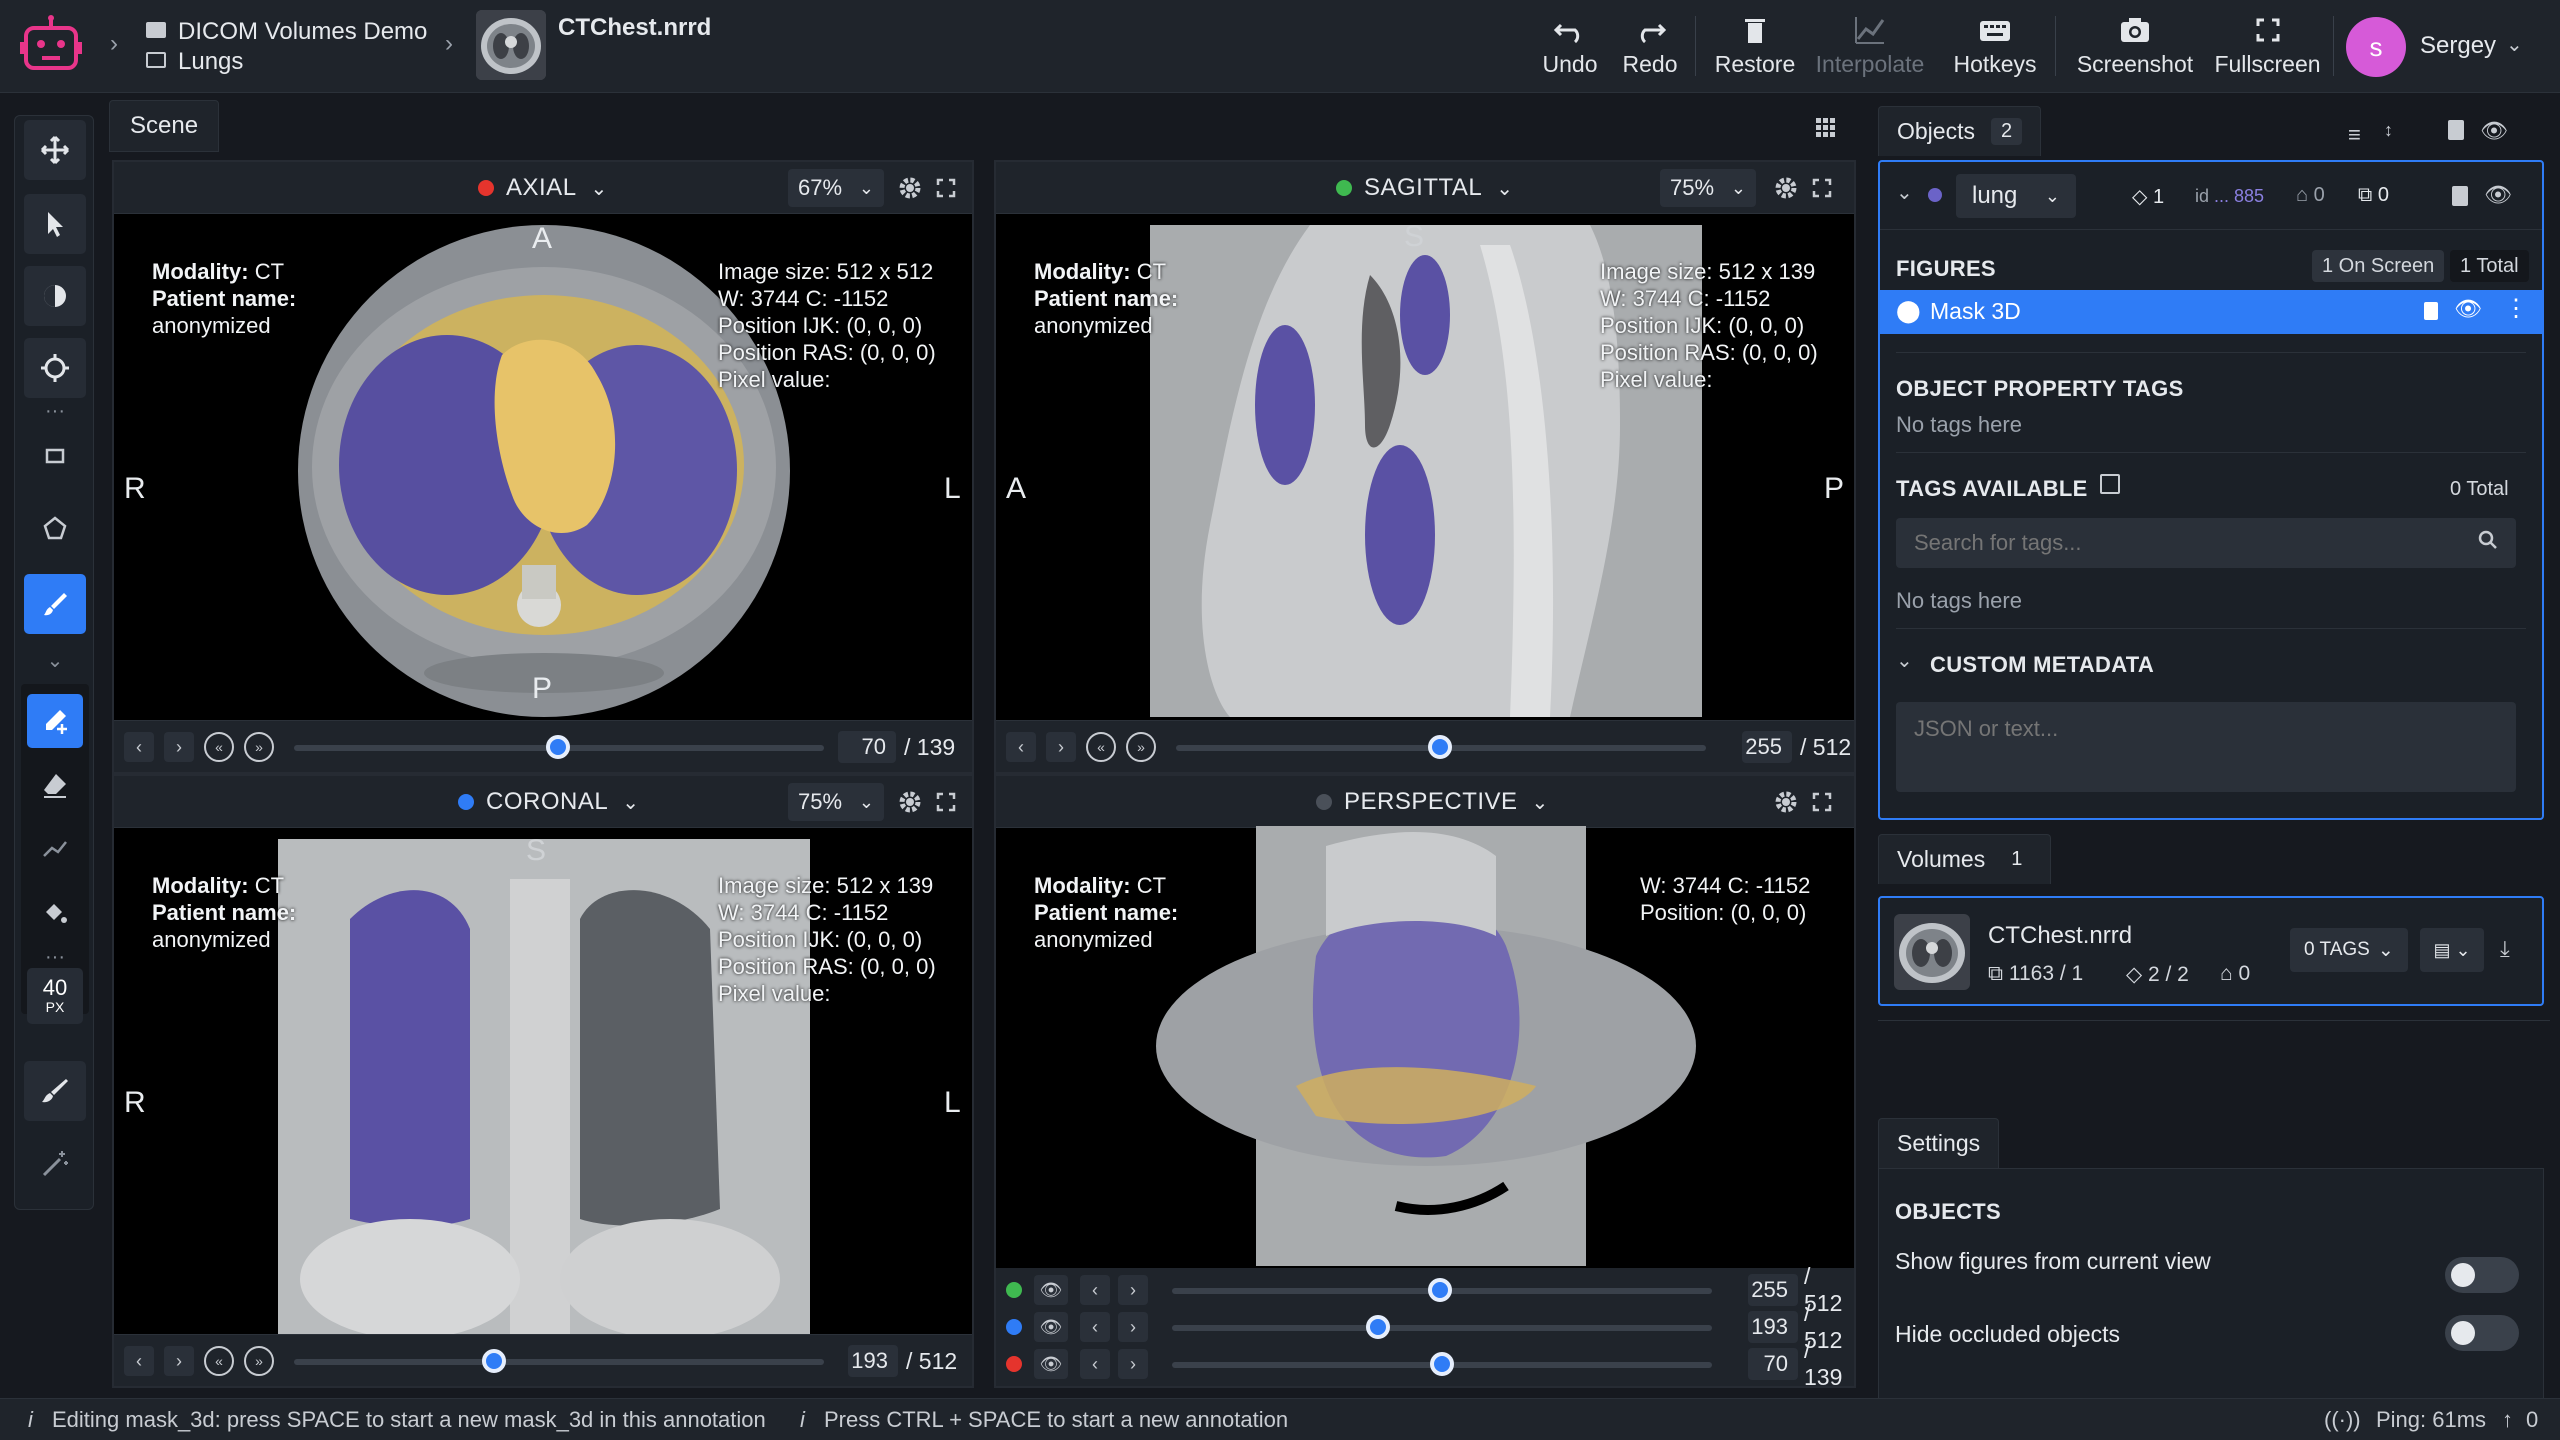 The height and width of the screenshot is (1440, 2560). I want to click on project-name: DICOM Volumes Demo, so click(302, 32).